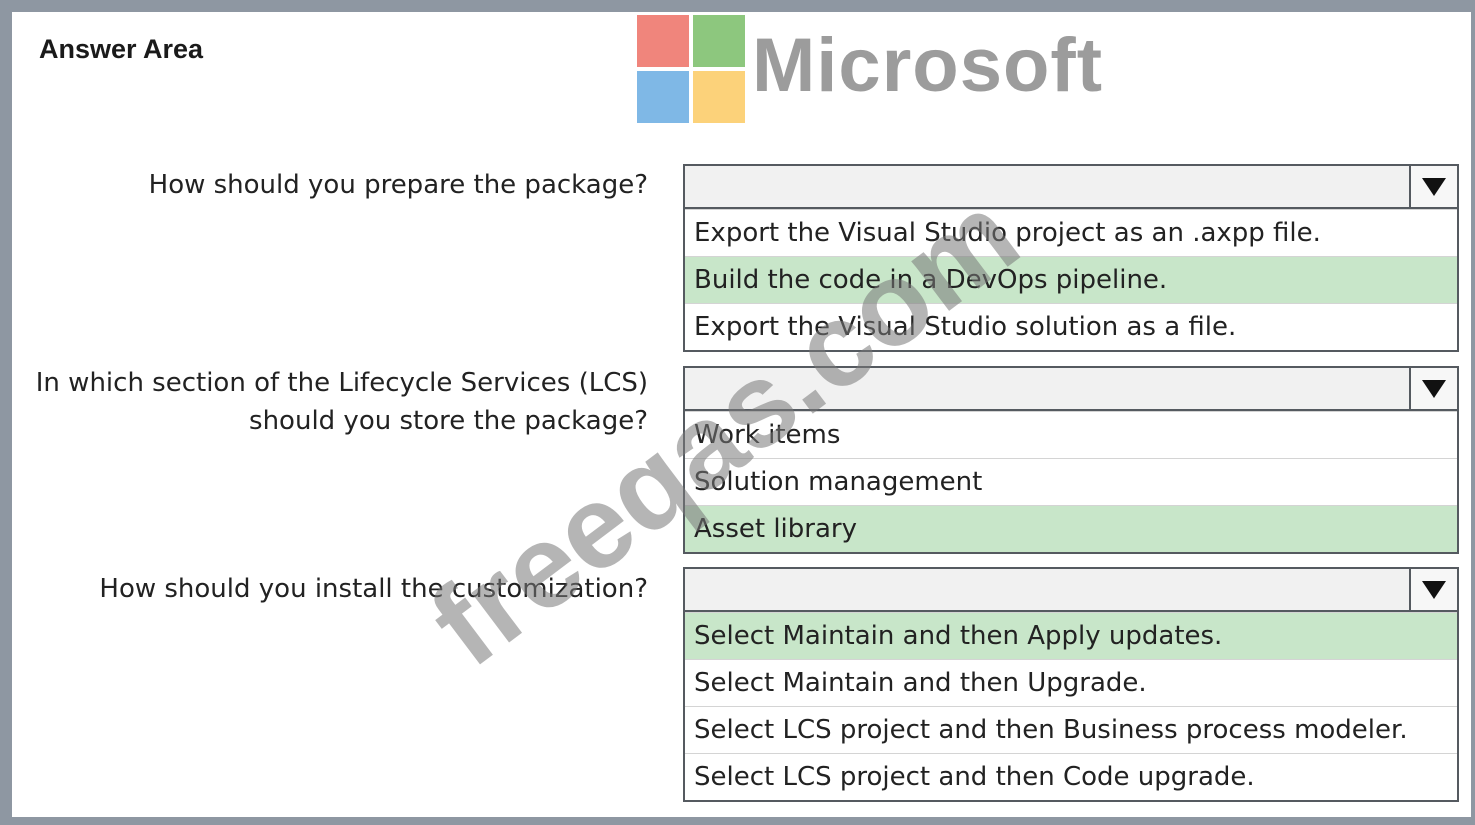 This screenshot has height=825, width=1475. What do you see at coordinates (663, 41) in the screenshot?
I see `logo-square-red` at bounding box center [663, 41].